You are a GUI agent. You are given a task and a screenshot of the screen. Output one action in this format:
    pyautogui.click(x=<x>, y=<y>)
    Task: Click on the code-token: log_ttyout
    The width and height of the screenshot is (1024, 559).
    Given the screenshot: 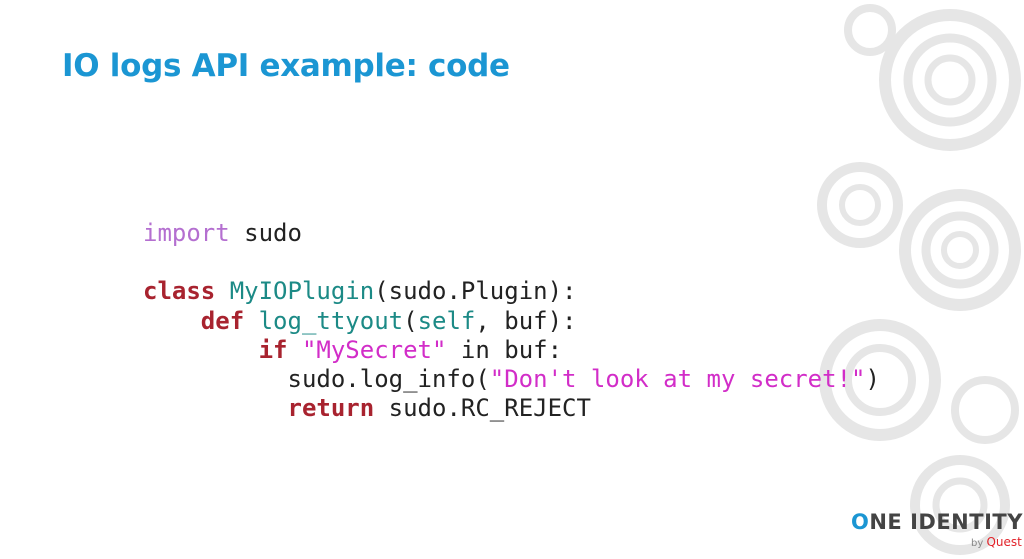 What is the action you would take?
    pyautogui.click(x=331, y=320)
    